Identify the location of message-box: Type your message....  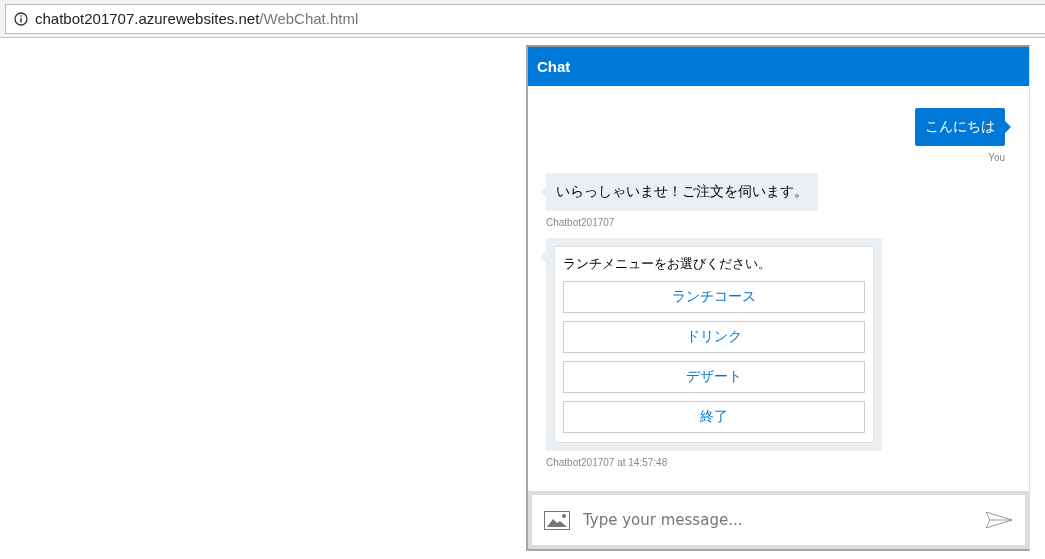
(778, 520).